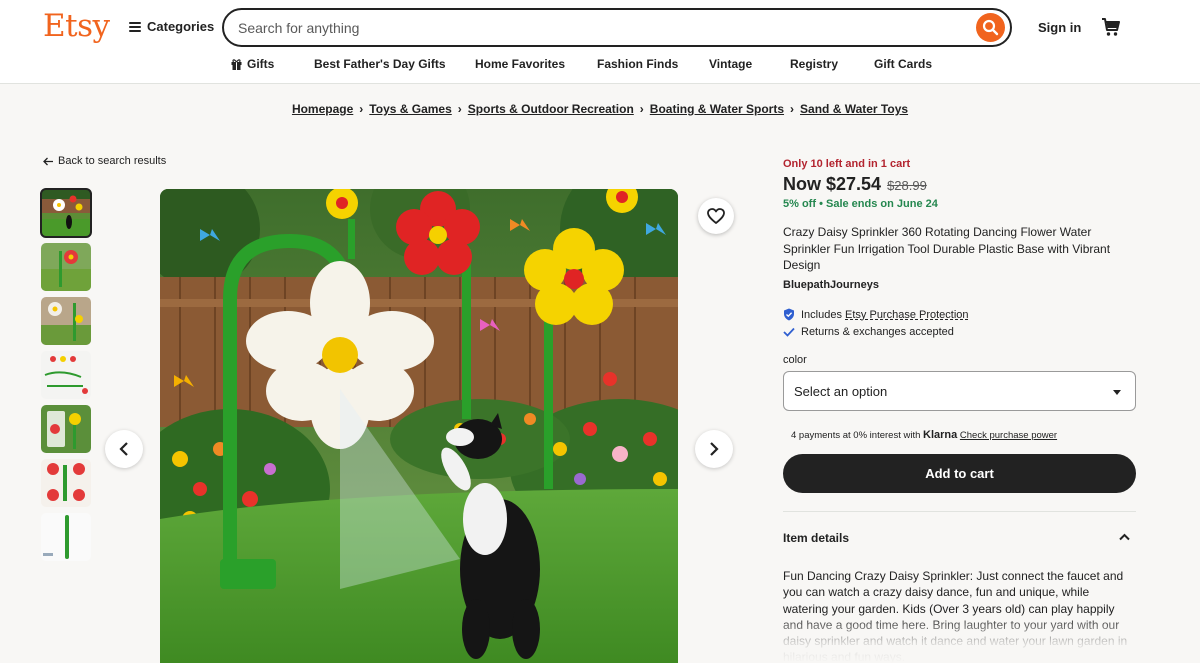 The width and height of the screenshot is (1200, 663). What do you see at coordinates (789, 314) in the screenshot?
I see `shield-check-icon` at bounding box center [789, 314].